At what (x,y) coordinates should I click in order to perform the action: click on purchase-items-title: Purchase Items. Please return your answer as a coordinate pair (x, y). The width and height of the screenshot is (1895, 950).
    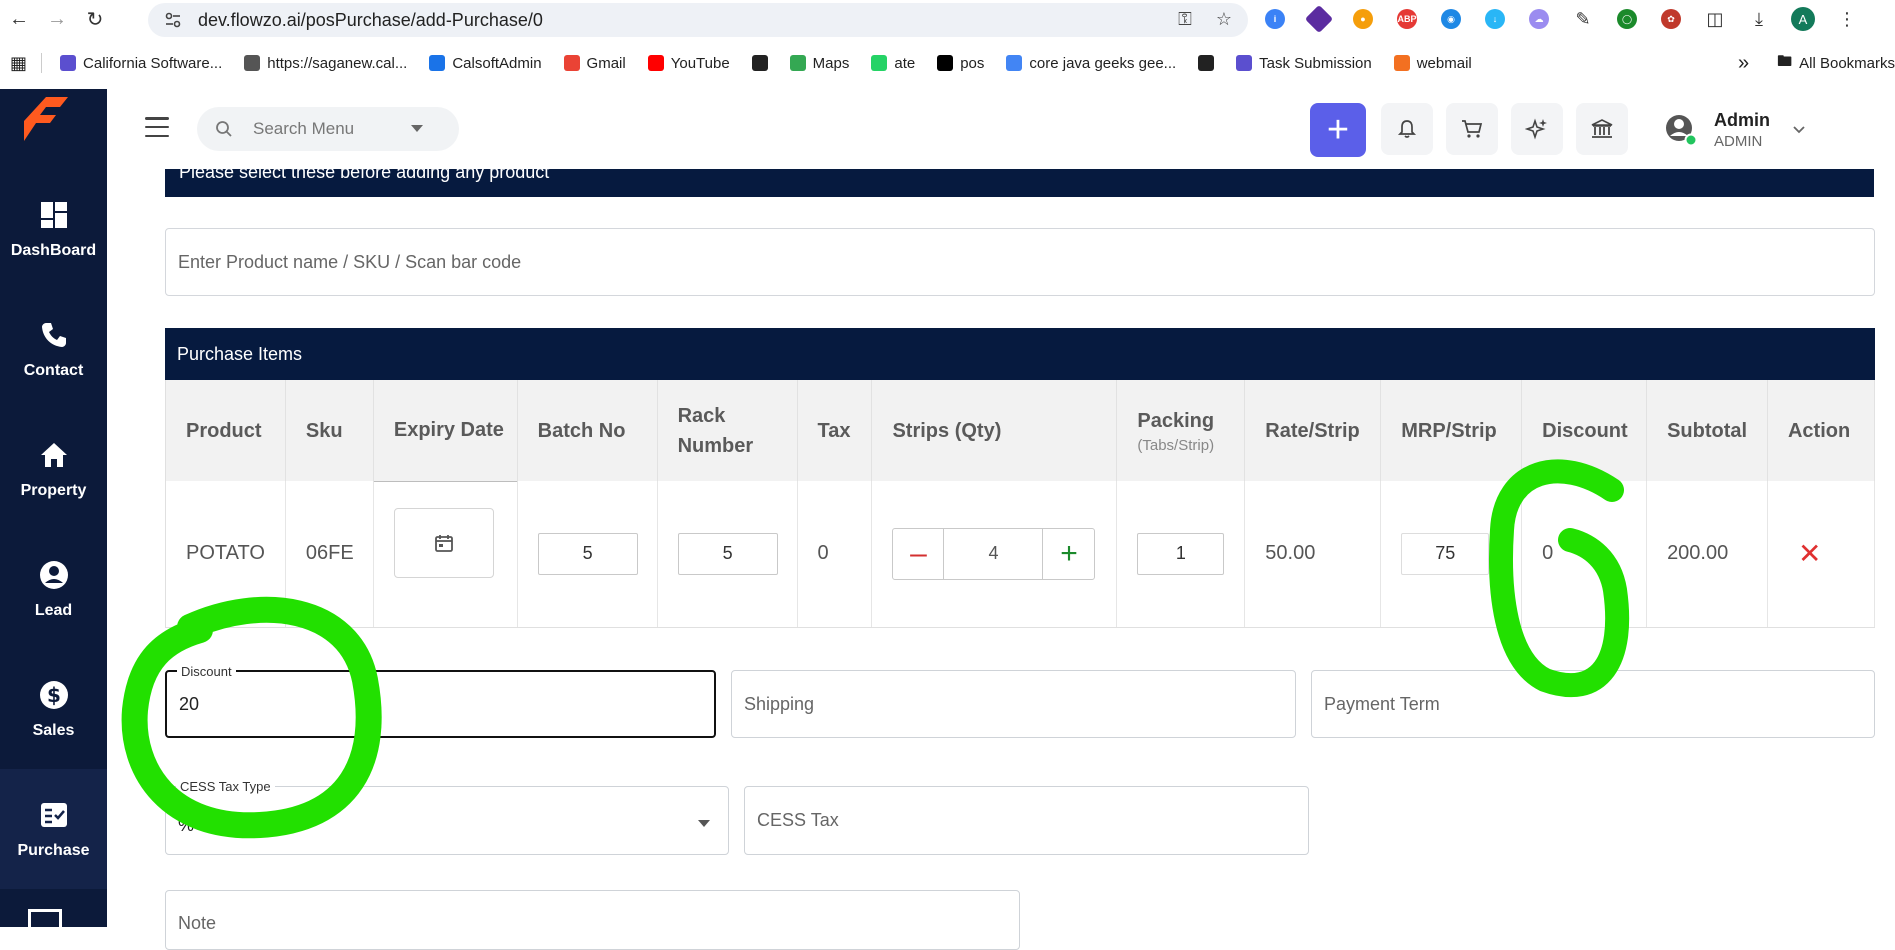
    Looking at the image, I should click on (240, 353).